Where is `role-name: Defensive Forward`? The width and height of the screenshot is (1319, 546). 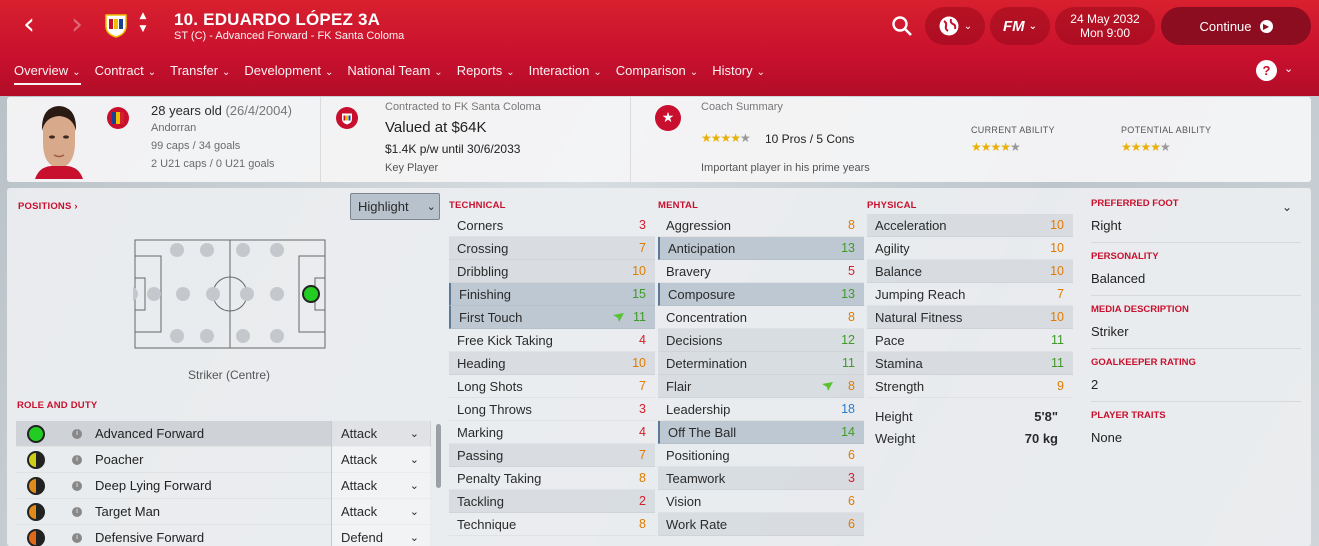 role-name: Defensive Forward is located at coordinates (150, 537).